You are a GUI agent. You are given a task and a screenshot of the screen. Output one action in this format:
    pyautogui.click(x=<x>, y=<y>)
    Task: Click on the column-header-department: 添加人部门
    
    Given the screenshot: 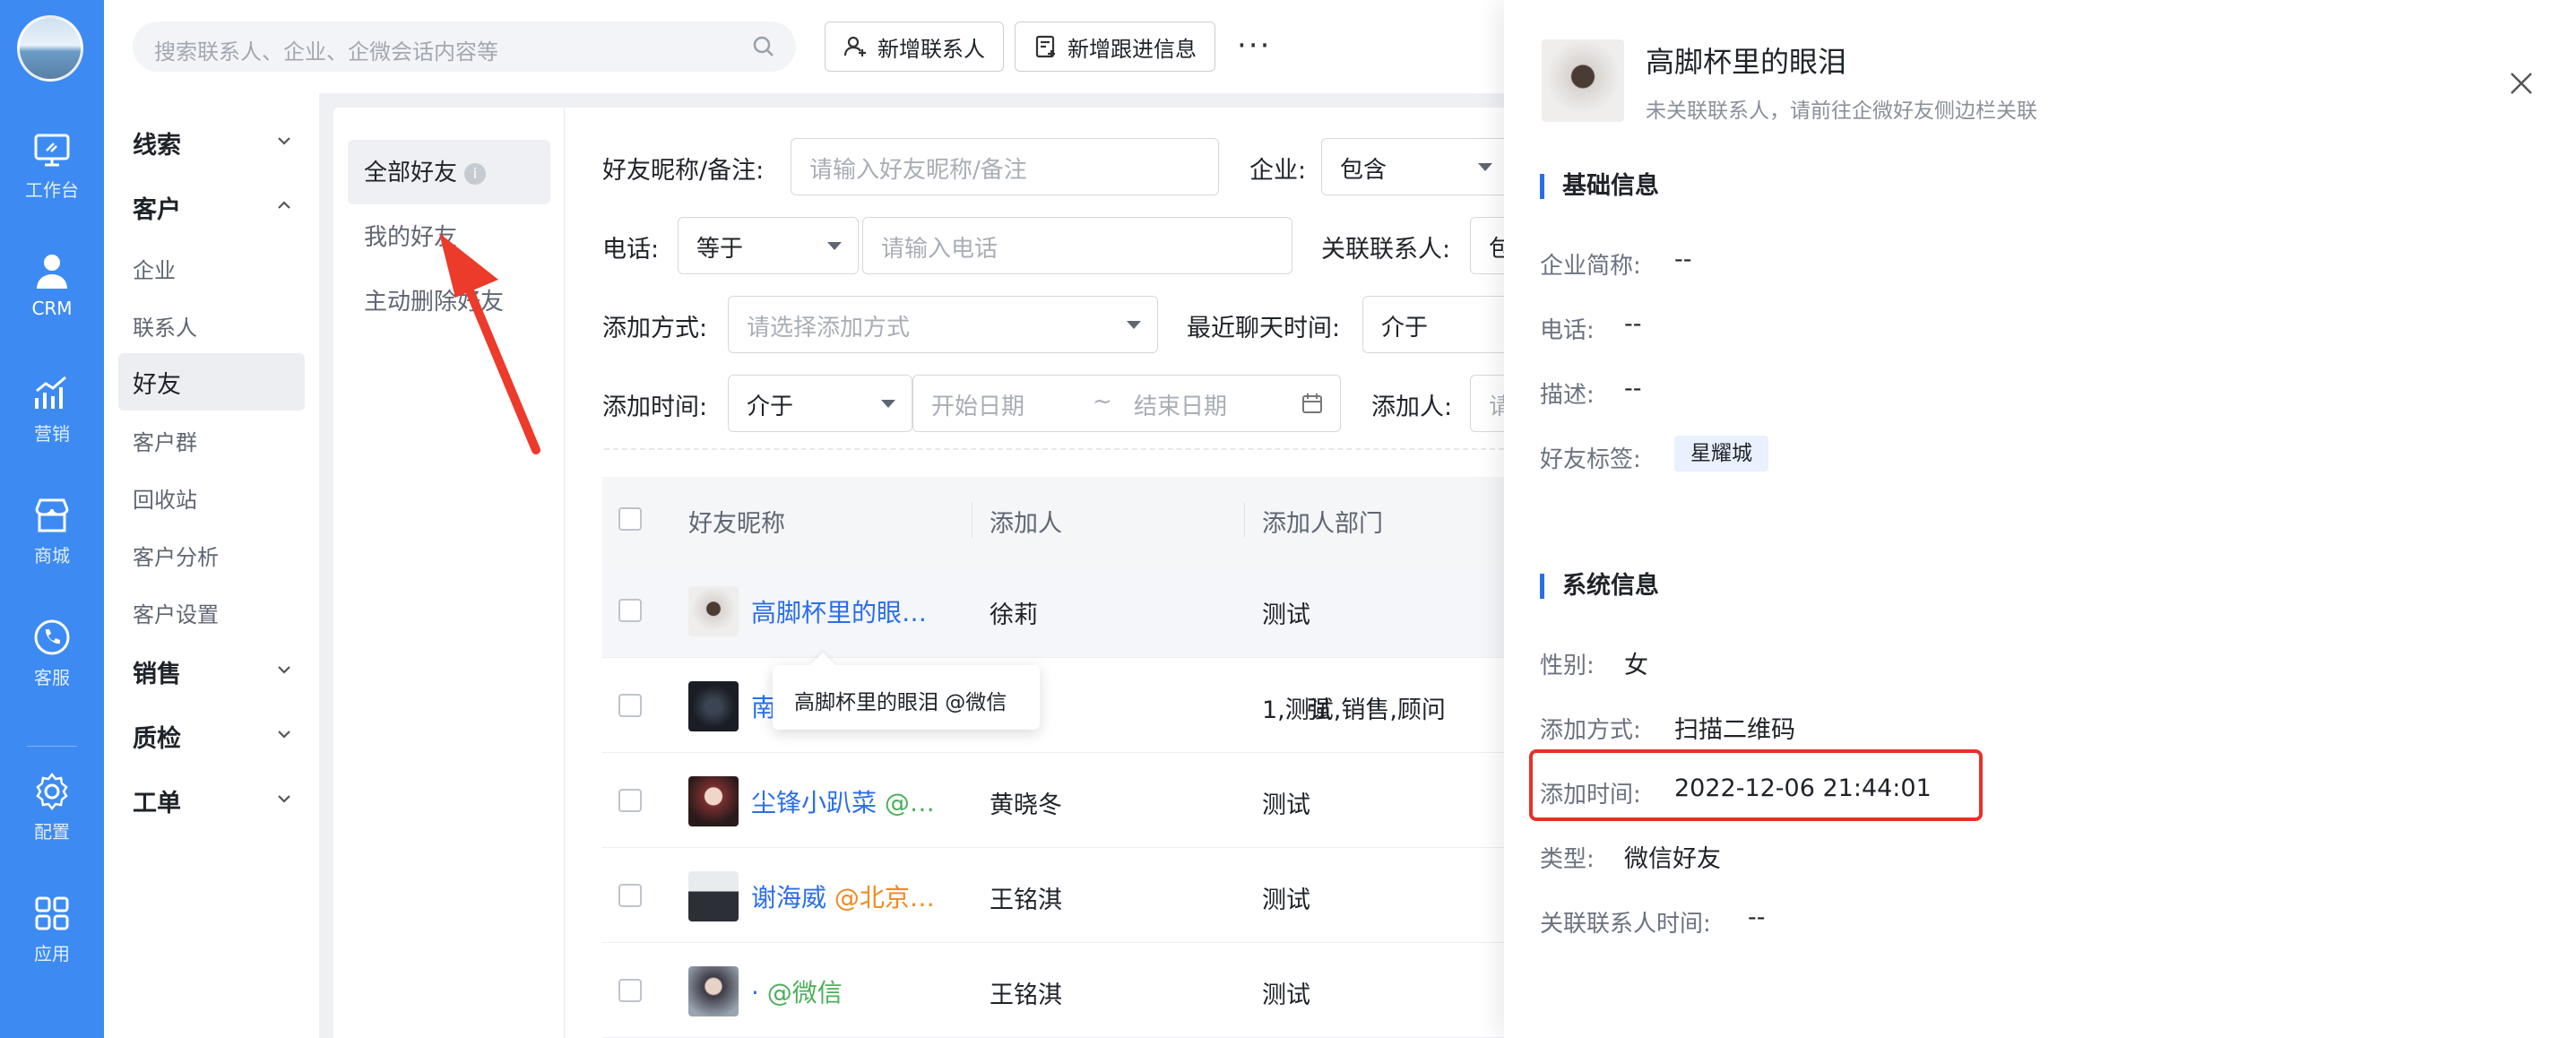 What is the action you would take?
    pyautogui.click(x=1322, y=521)
    